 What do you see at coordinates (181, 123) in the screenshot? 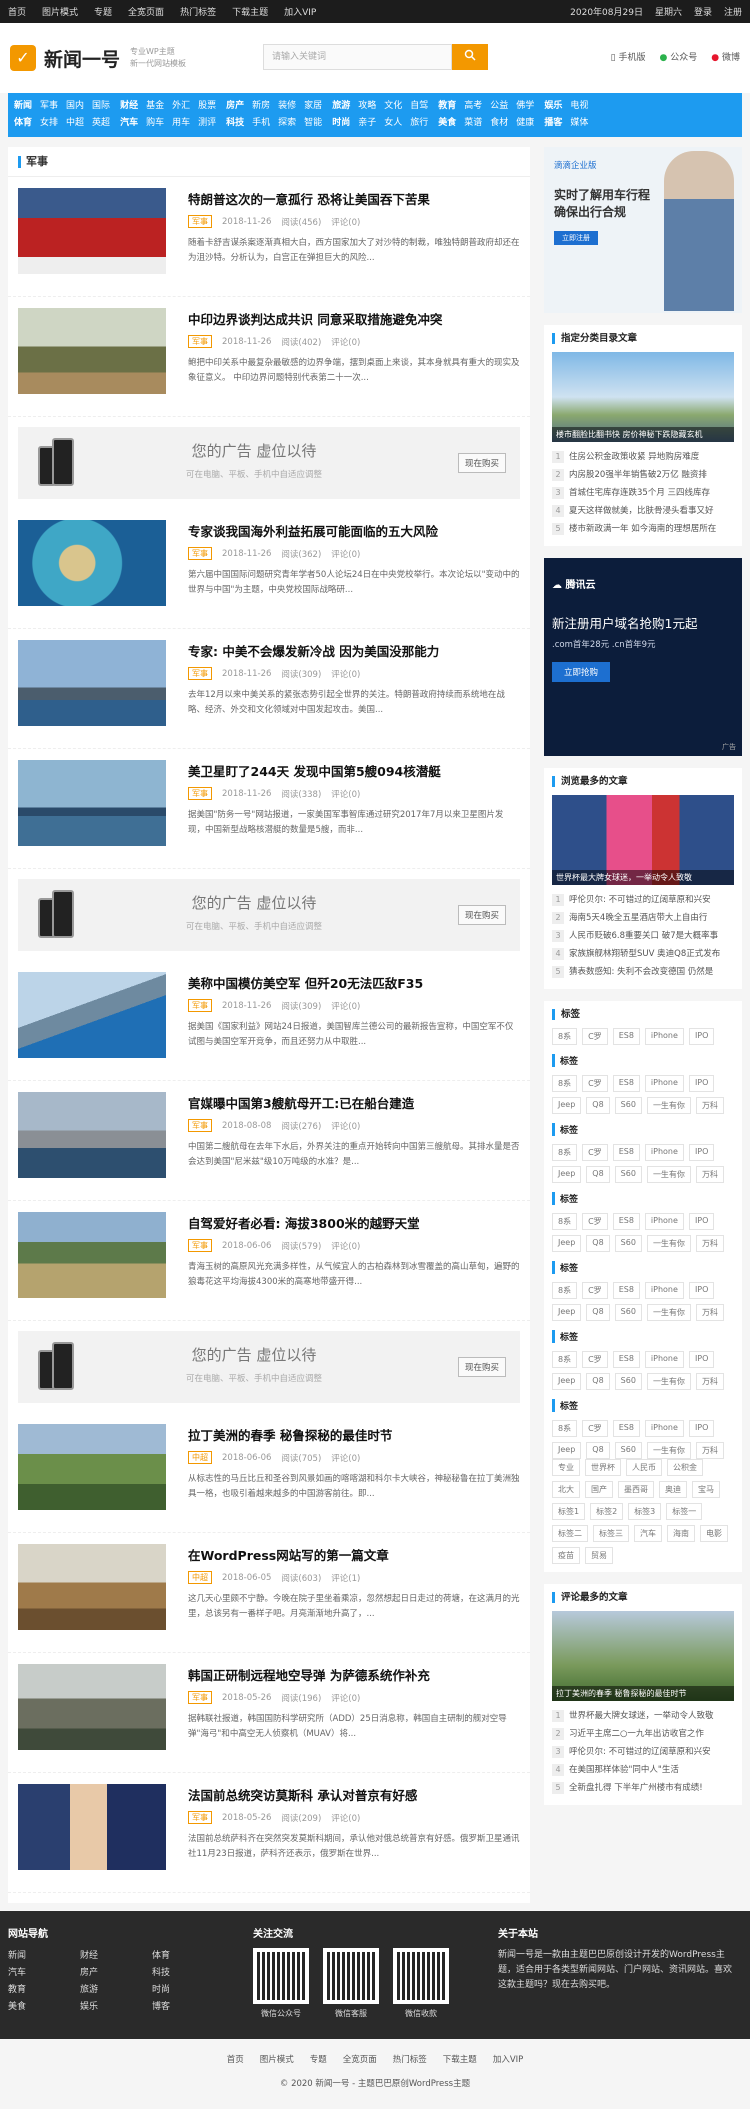
I see `nav-item: 用车` at bounding box center [181, 123].